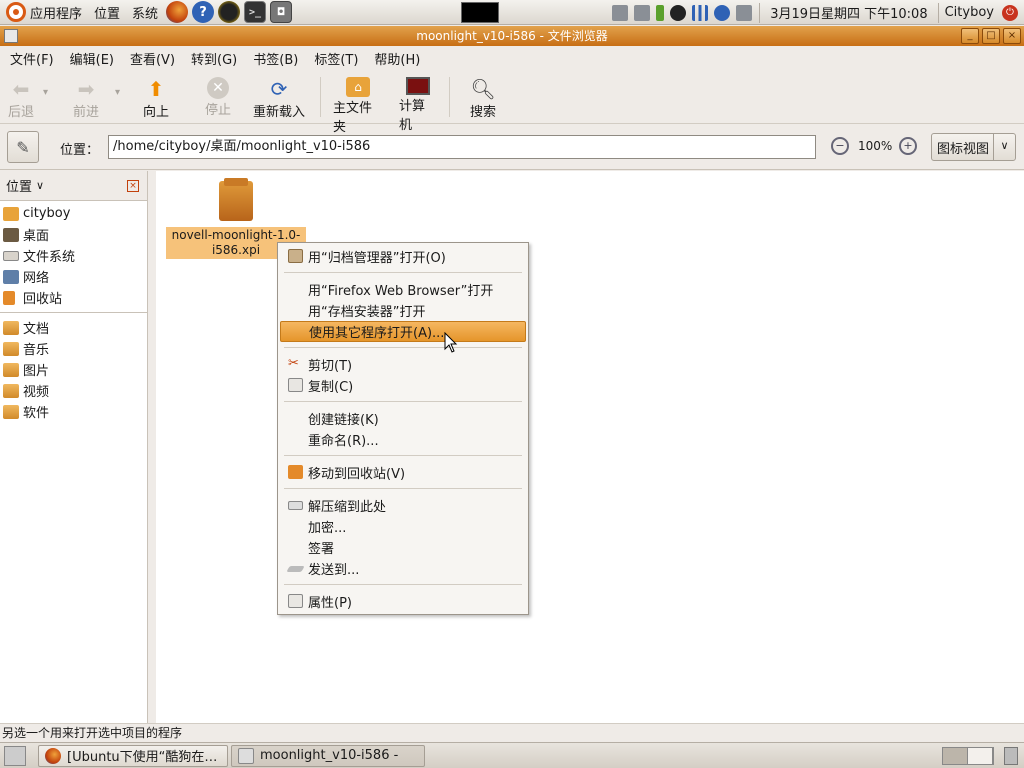  Describe the element at coordinates (107, 12) in the screenshot. I see `places-menu: 位置` at that location.